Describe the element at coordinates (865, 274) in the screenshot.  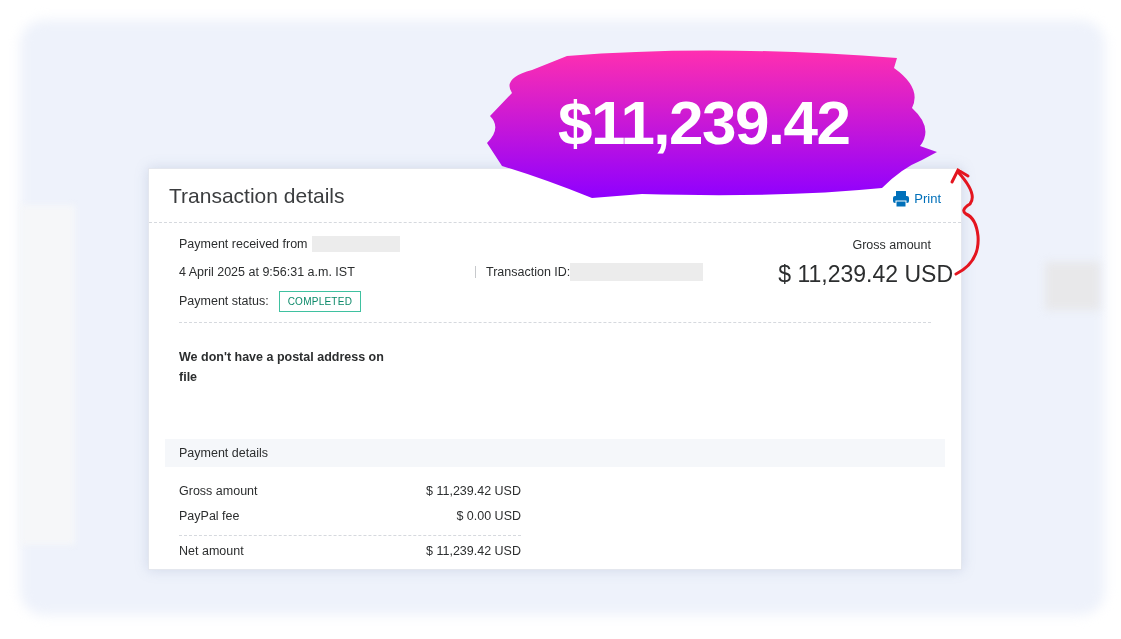
I see `gross-amount-value: $ 11,239.42 USD` at that location.